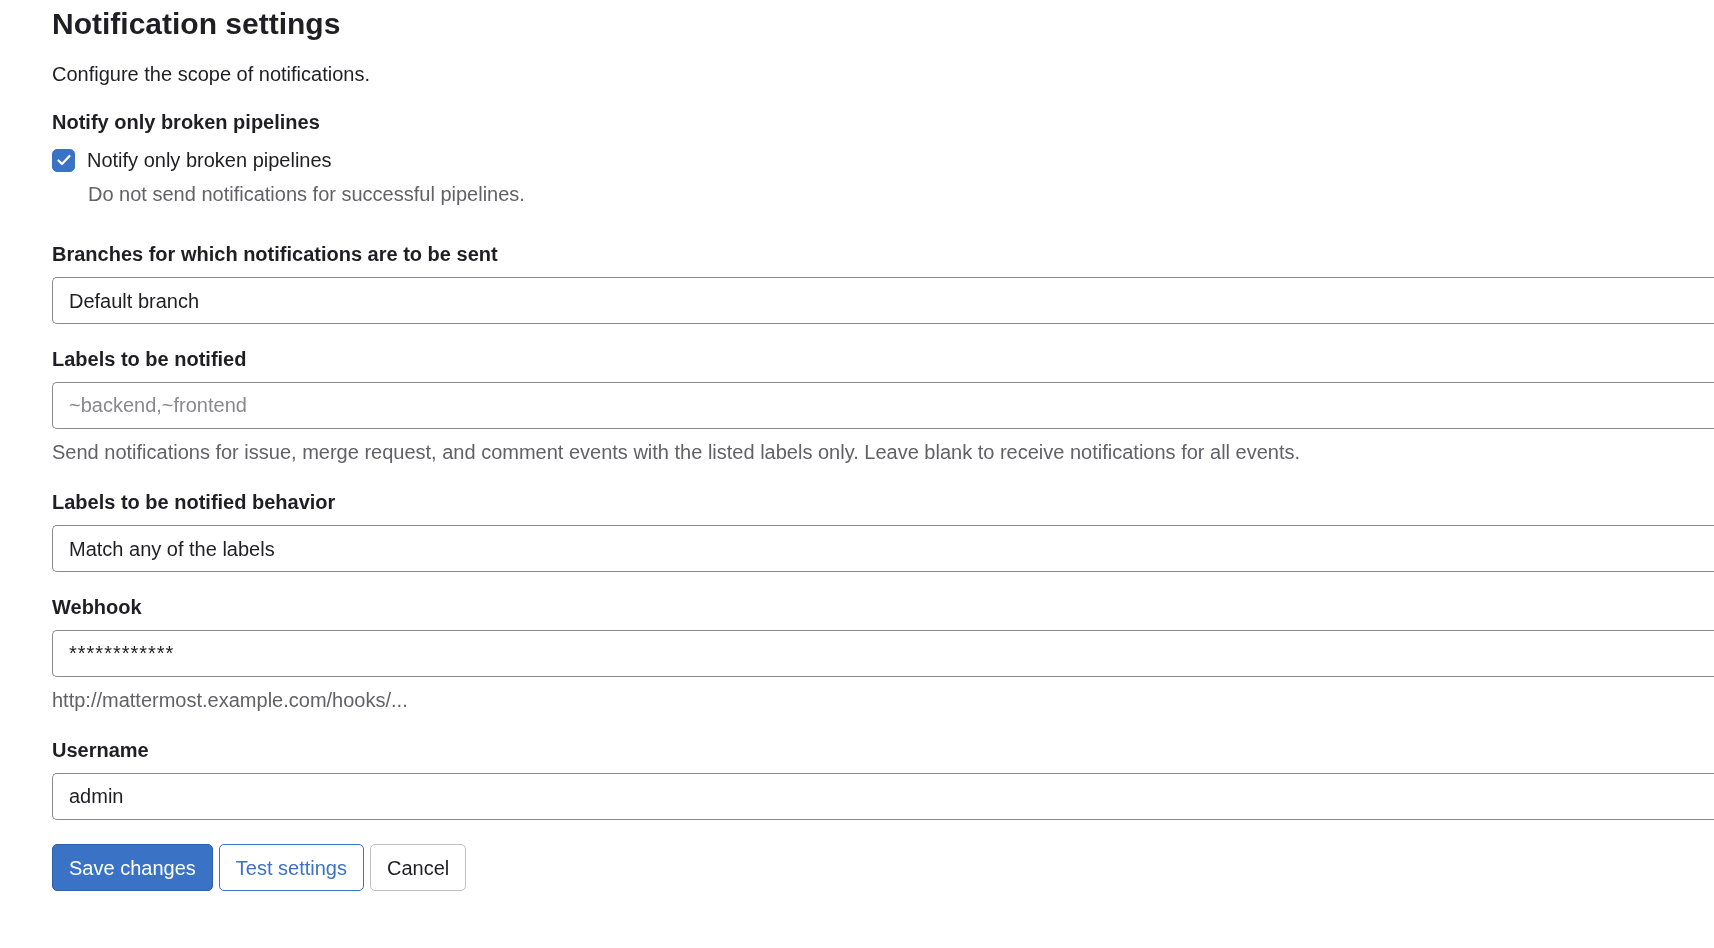 The width and height of the screenshot is (1714, 948). I want to click on test-button: Test settings, so click(291, 867).